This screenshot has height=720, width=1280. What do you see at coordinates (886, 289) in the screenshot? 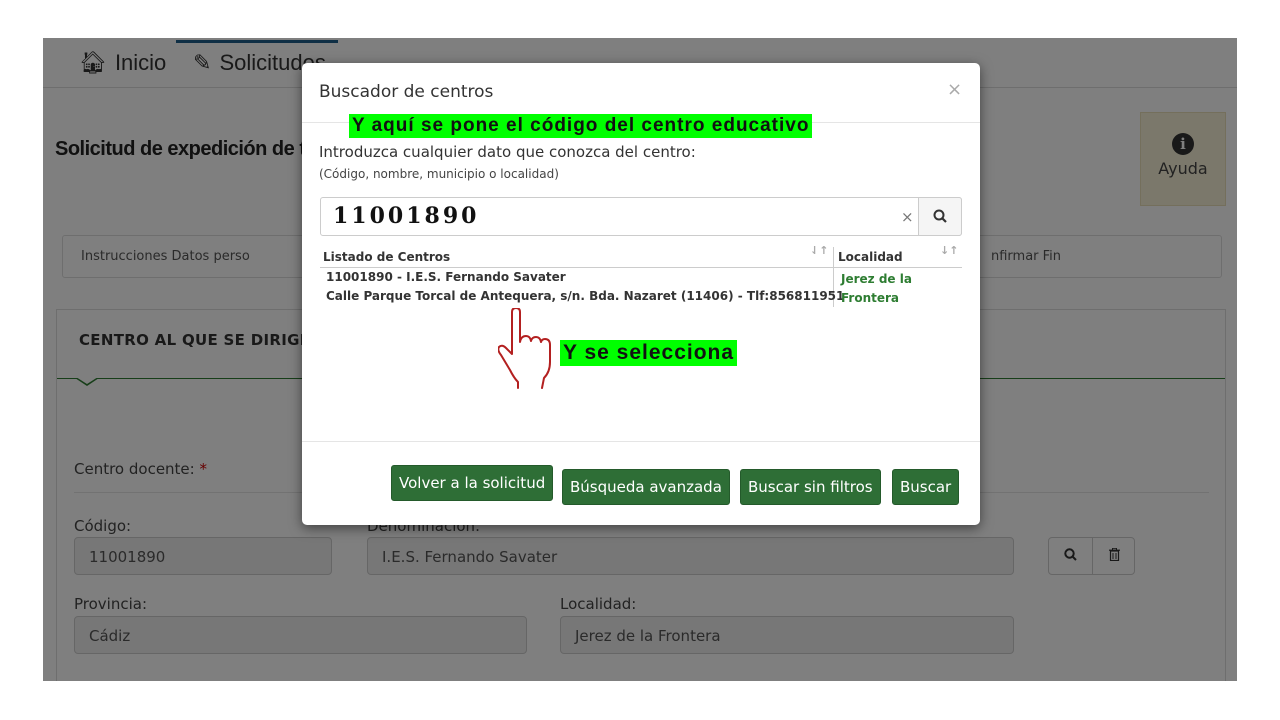
I see `result-row-localidad: Jerez de la Frontera` at bounding box center [886, 289].